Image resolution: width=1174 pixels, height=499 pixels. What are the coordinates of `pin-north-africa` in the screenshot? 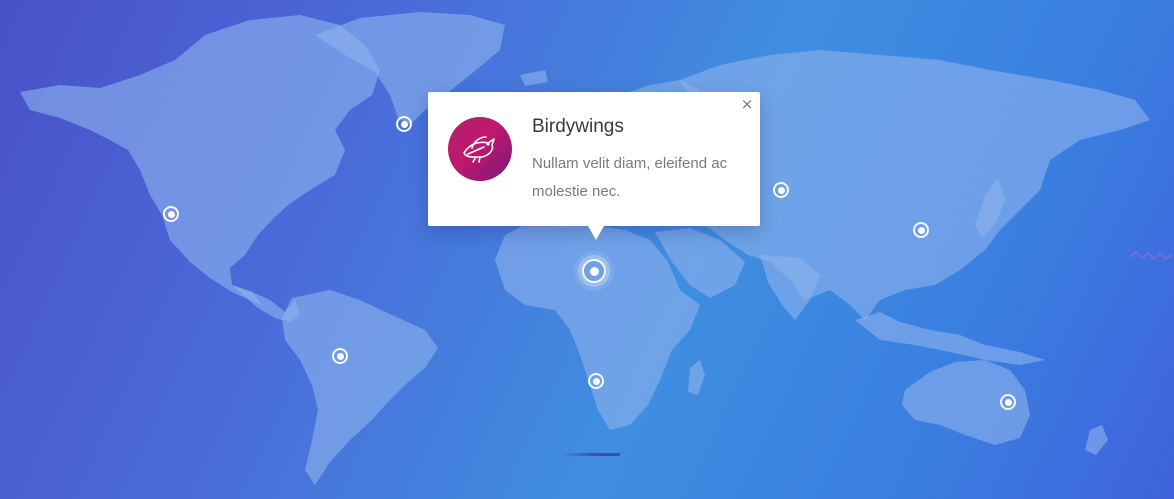 It's located at (594, 271).